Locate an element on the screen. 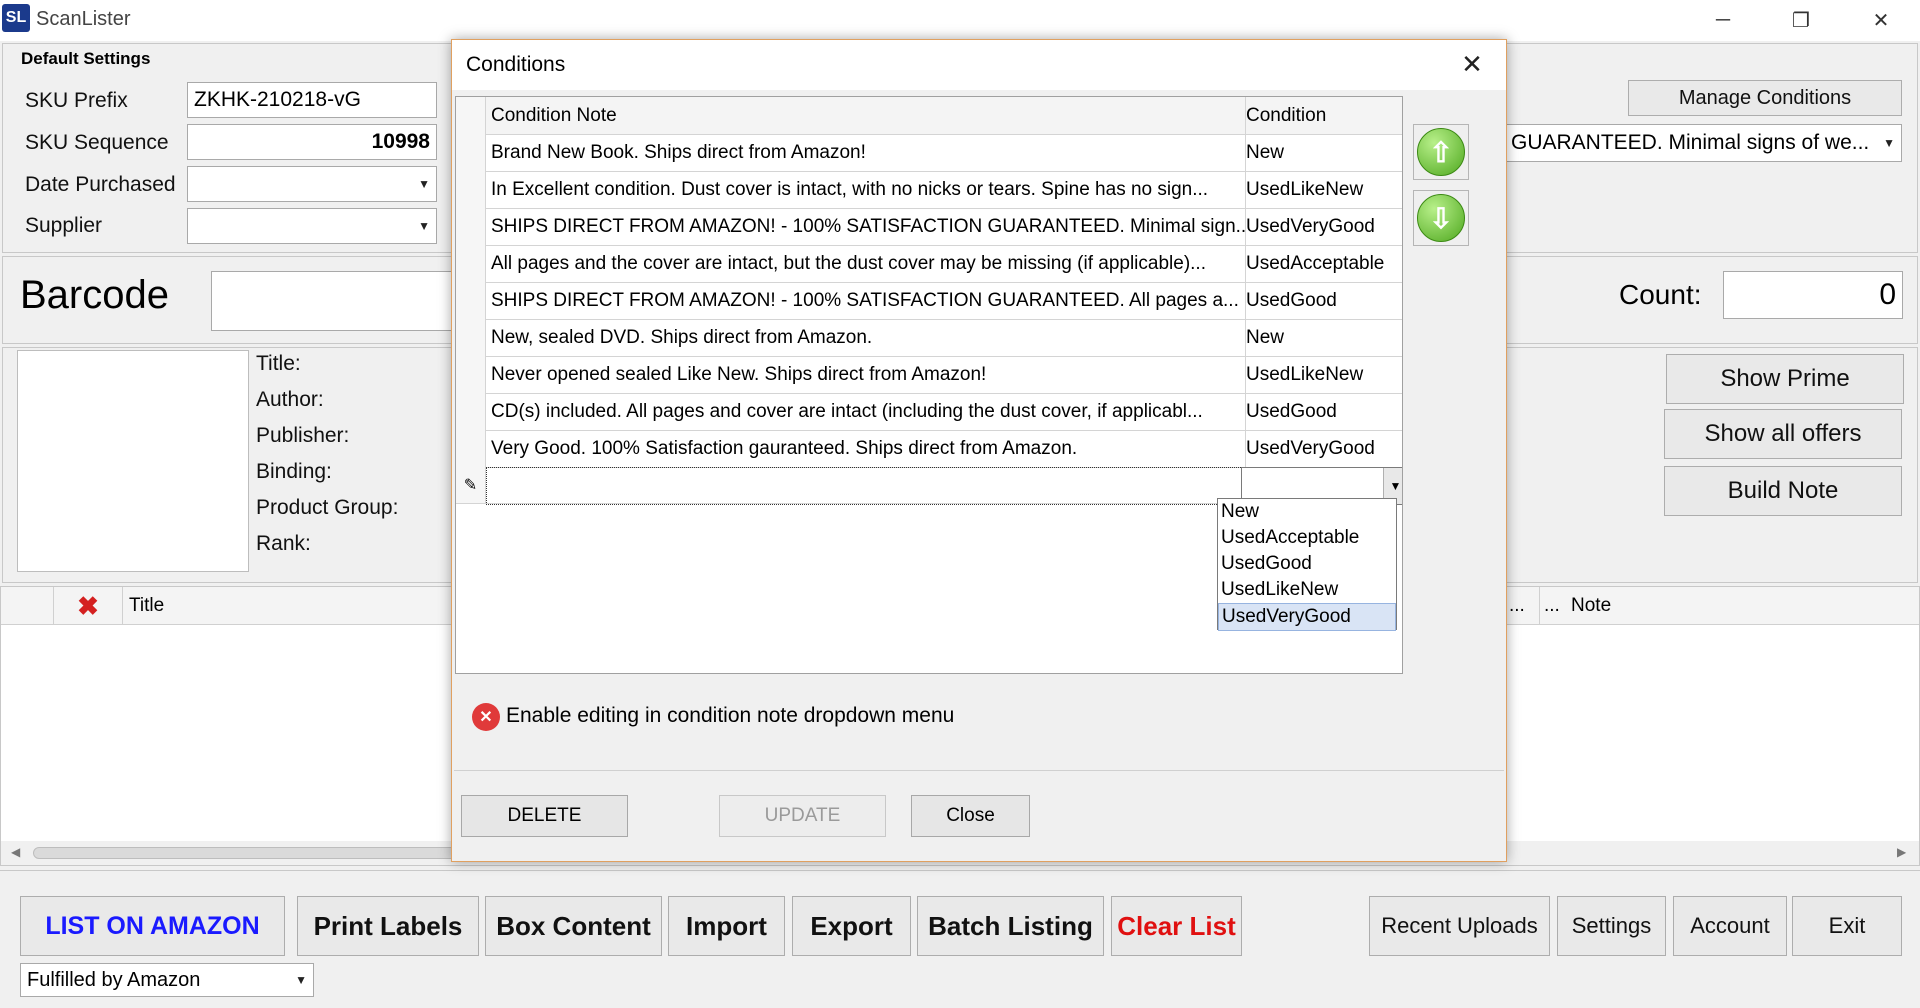 Image resolution: width=1920 pixels, height=1008 pixels. restore-icon: ❐ is located at coordinates (1801, 20).